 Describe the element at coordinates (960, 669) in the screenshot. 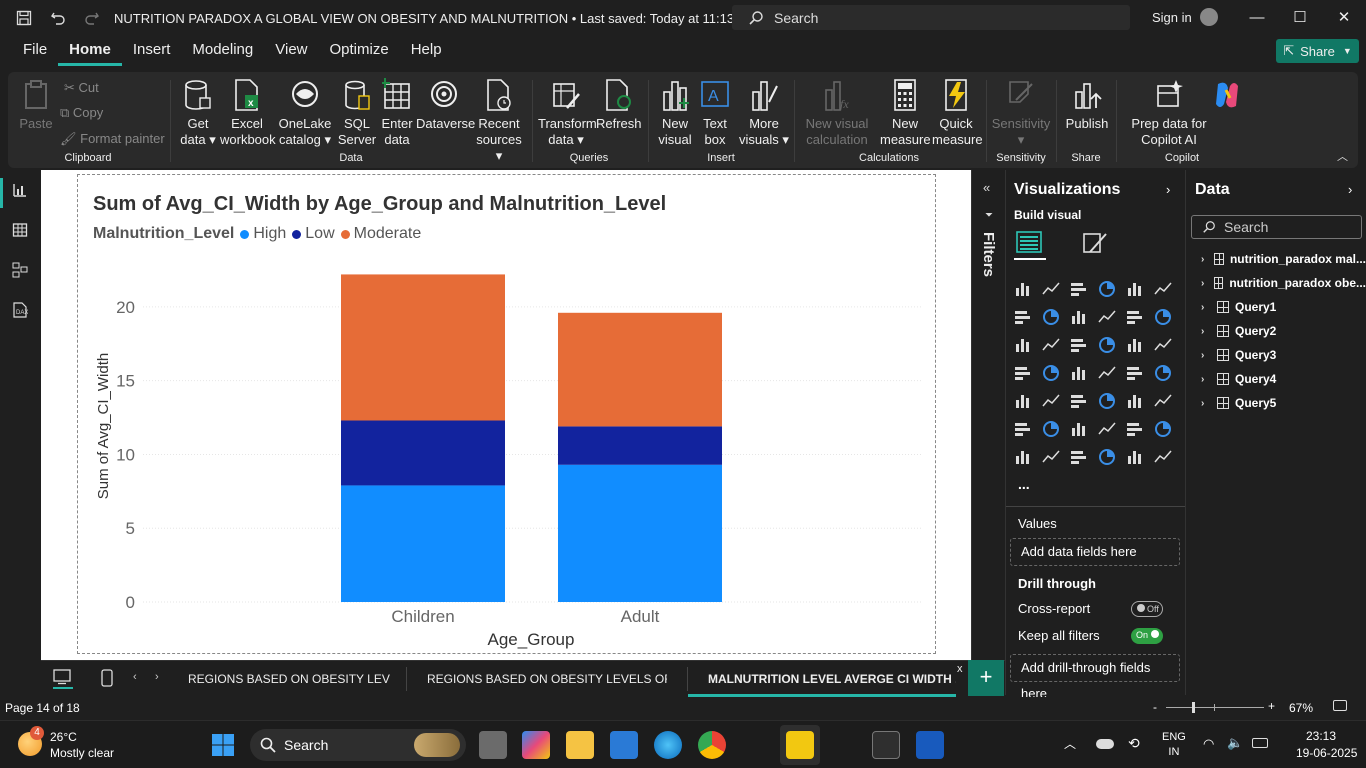

I see `close-tab-icon: x` at that location.